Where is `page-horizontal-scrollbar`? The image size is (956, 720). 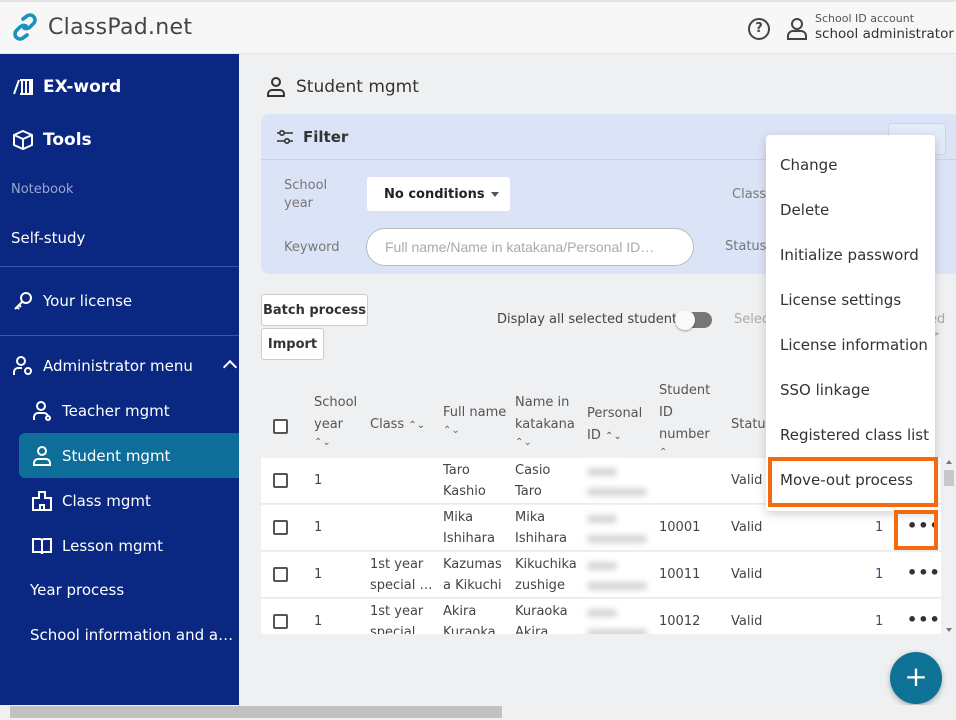 page-horizontal-scrollbar is located at coordinates (478, 712).